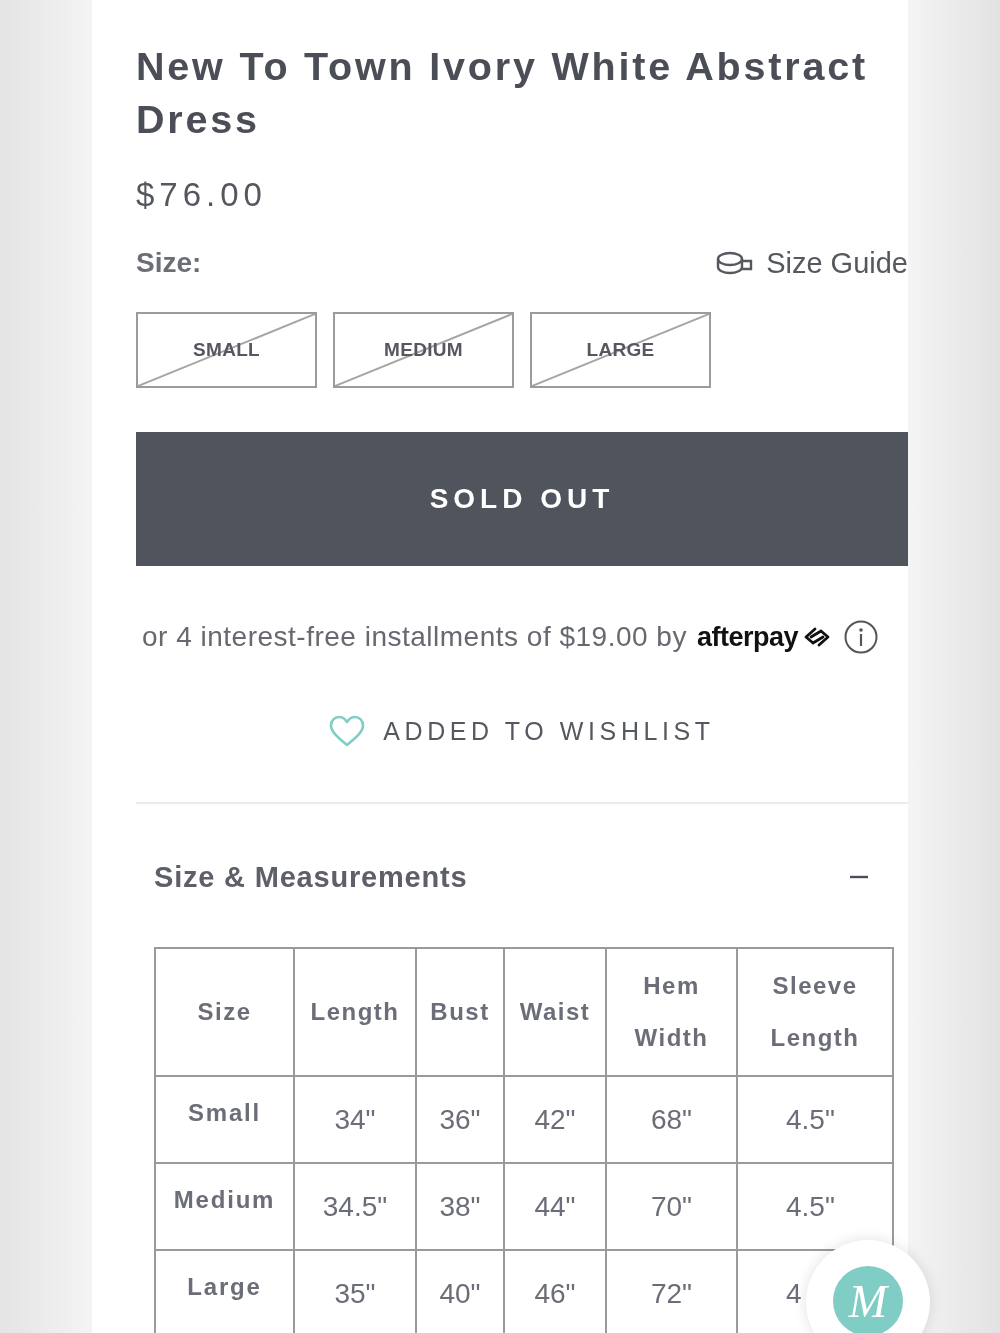 This screenshot has width=1000, height=1333. What do you see at coordinates (423, 350) in the screenshot?
I see `size-option: MEDIUM` at bounding box center [423, 350].